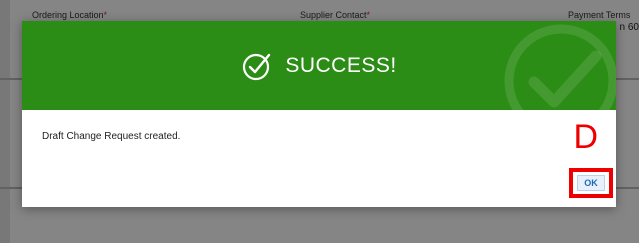 This screenshot has width=639, height=243. I want to click on dialog-message: Draft Change Request created., so click(111, 136).